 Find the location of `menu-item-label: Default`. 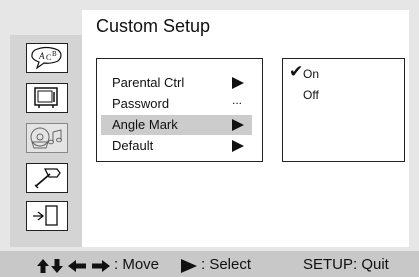

menu-item-label: Default is located at coordinates (133, 145).